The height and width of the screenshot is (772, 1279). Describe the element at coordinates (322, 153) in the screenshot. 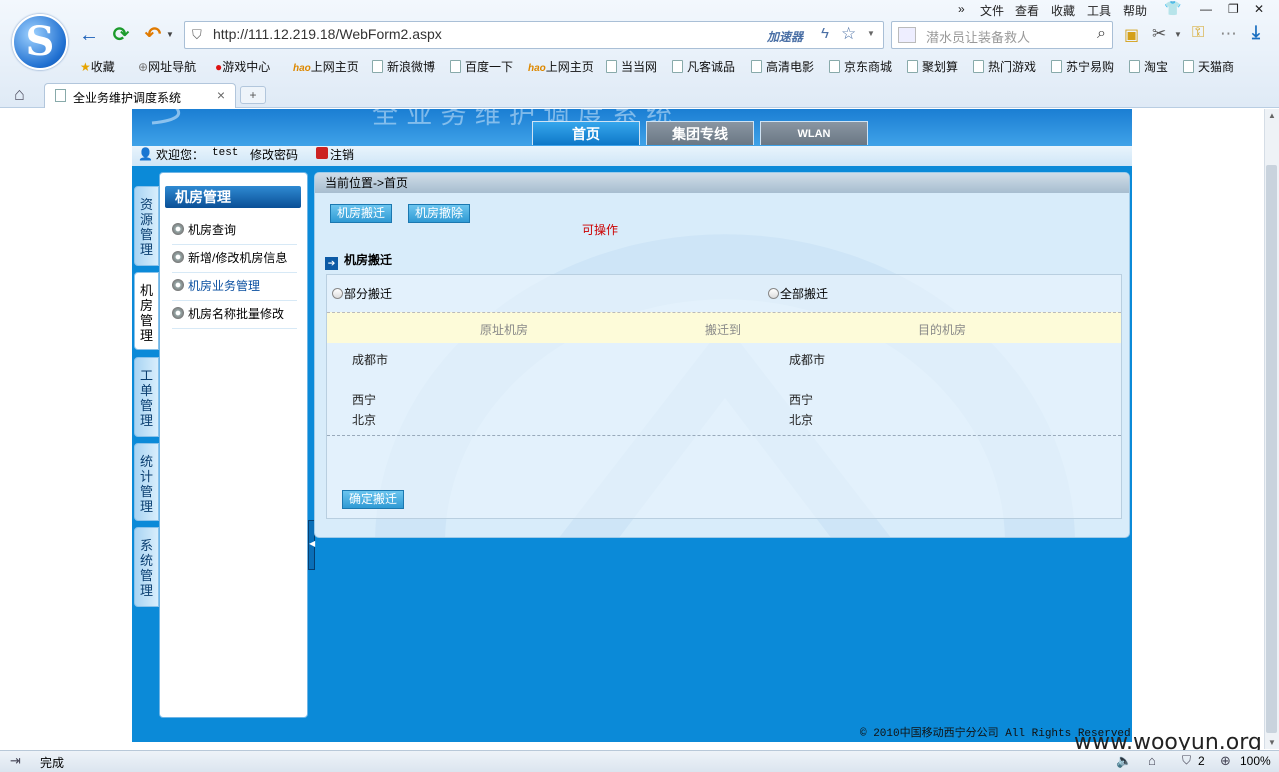

I see `logout-icon` at that location.